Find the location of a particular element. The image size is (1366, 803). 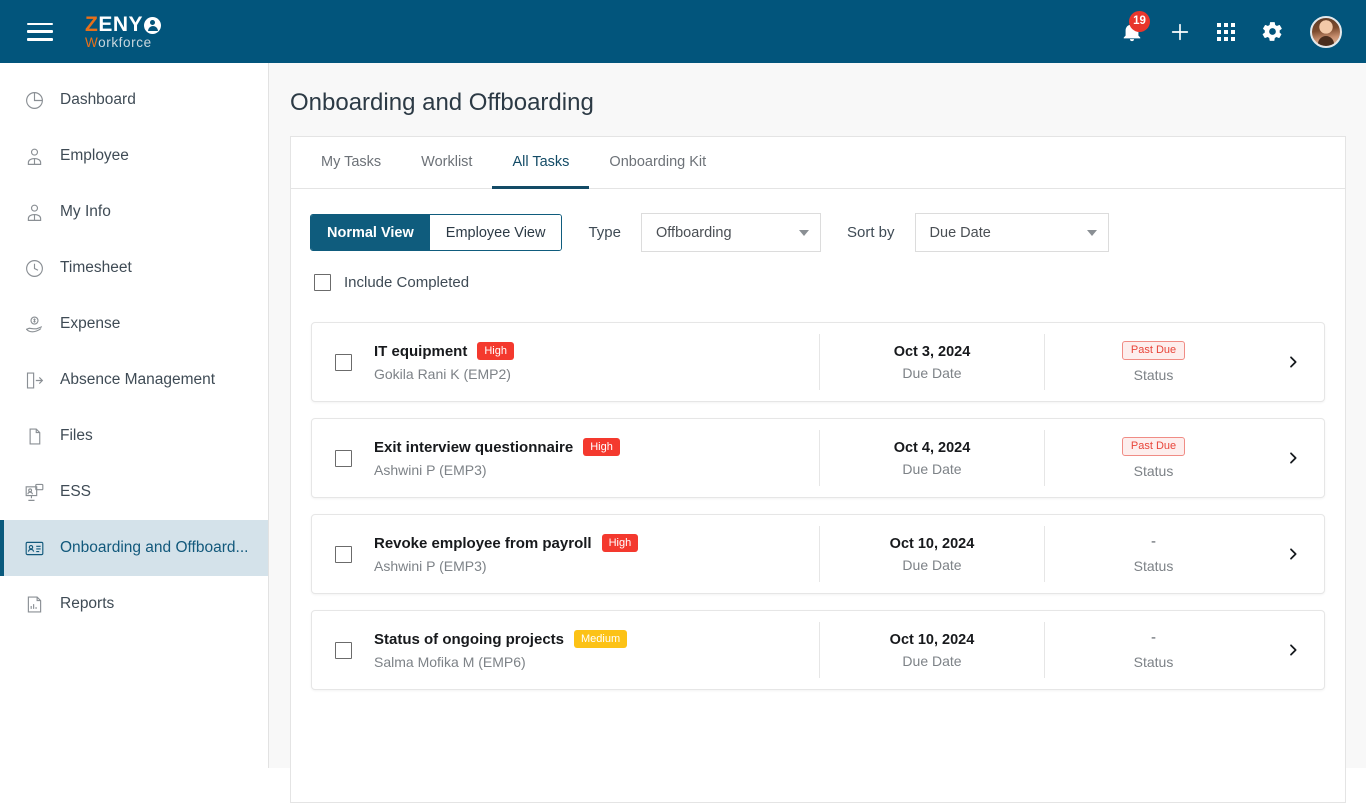

task-status-cell: Past Due Status is located at coordinates (1153, 458).